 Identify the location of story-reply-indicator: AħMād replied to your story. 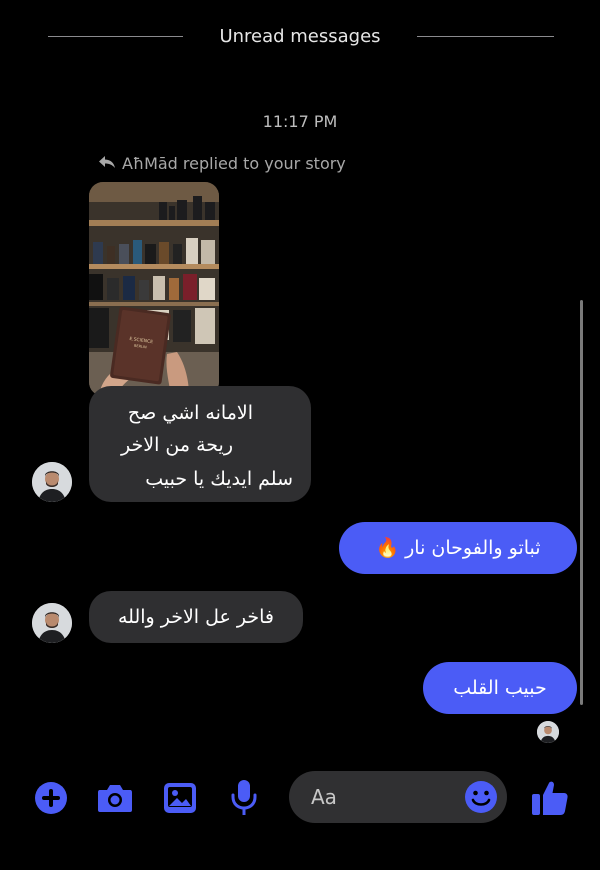
(222, 163).